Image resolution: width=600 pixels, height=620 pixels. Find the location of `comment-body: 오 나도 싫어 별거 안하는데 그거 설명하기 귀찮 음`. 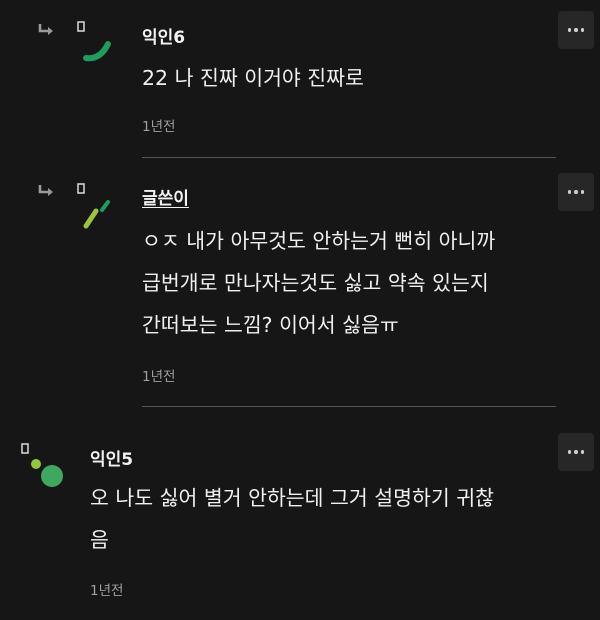

comment-body: 오 나도 싫어 별거 안하는데 그거 설명하기 귀찮 음 is located at coordinates (292, 519).